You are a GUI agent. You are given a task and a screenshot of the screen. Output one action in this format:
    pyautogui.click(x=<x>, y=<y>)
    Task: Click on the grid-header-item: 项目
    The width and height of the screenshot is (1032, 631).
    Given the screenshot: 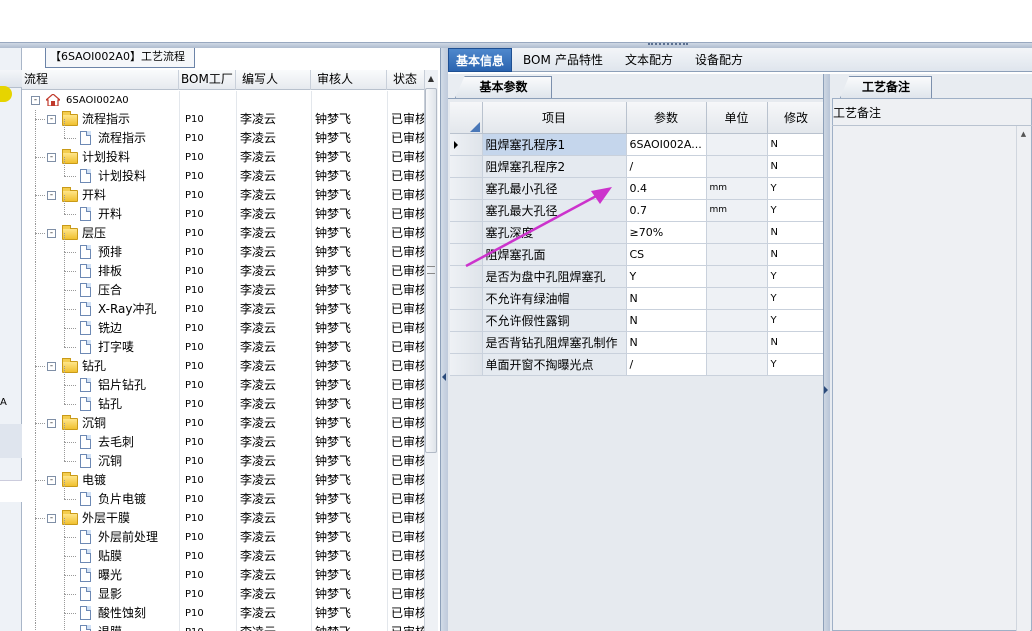 What is the action you would take?
    pyautogui.click(x=554, y=118)
    